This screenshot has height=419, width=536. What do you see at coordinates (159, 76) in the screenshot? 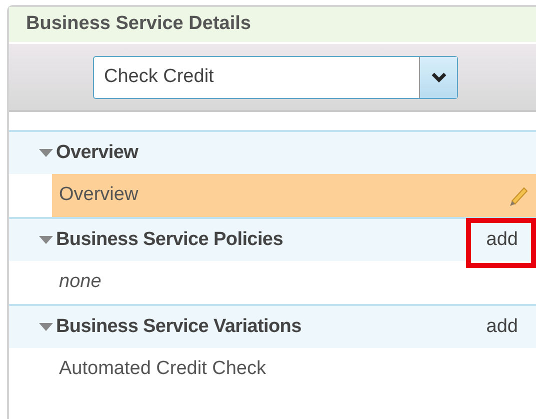
I see `dropdown-value: Check Credit` at bounding box center [159, 76].